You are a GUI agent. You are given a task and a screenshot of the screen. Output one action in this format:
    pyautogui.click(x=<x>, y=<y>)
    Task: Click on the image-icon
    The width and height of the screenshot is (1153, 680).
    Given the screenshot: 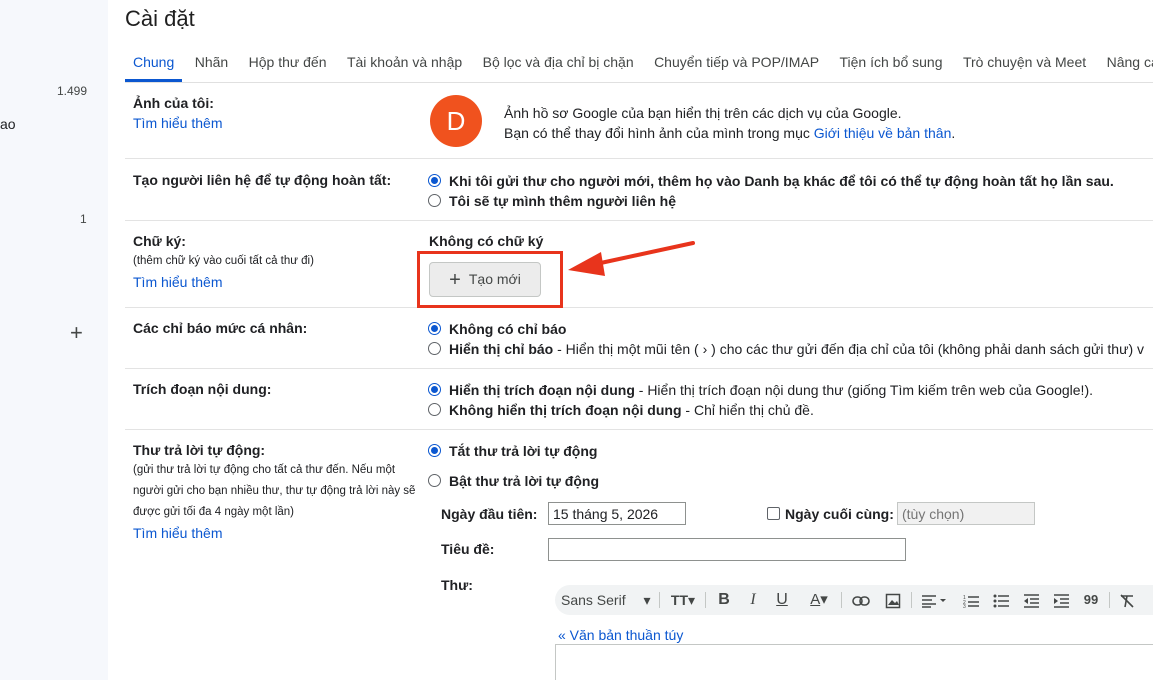 What is the action you would take?
    pyautogui.click(x=893, y=600)
    